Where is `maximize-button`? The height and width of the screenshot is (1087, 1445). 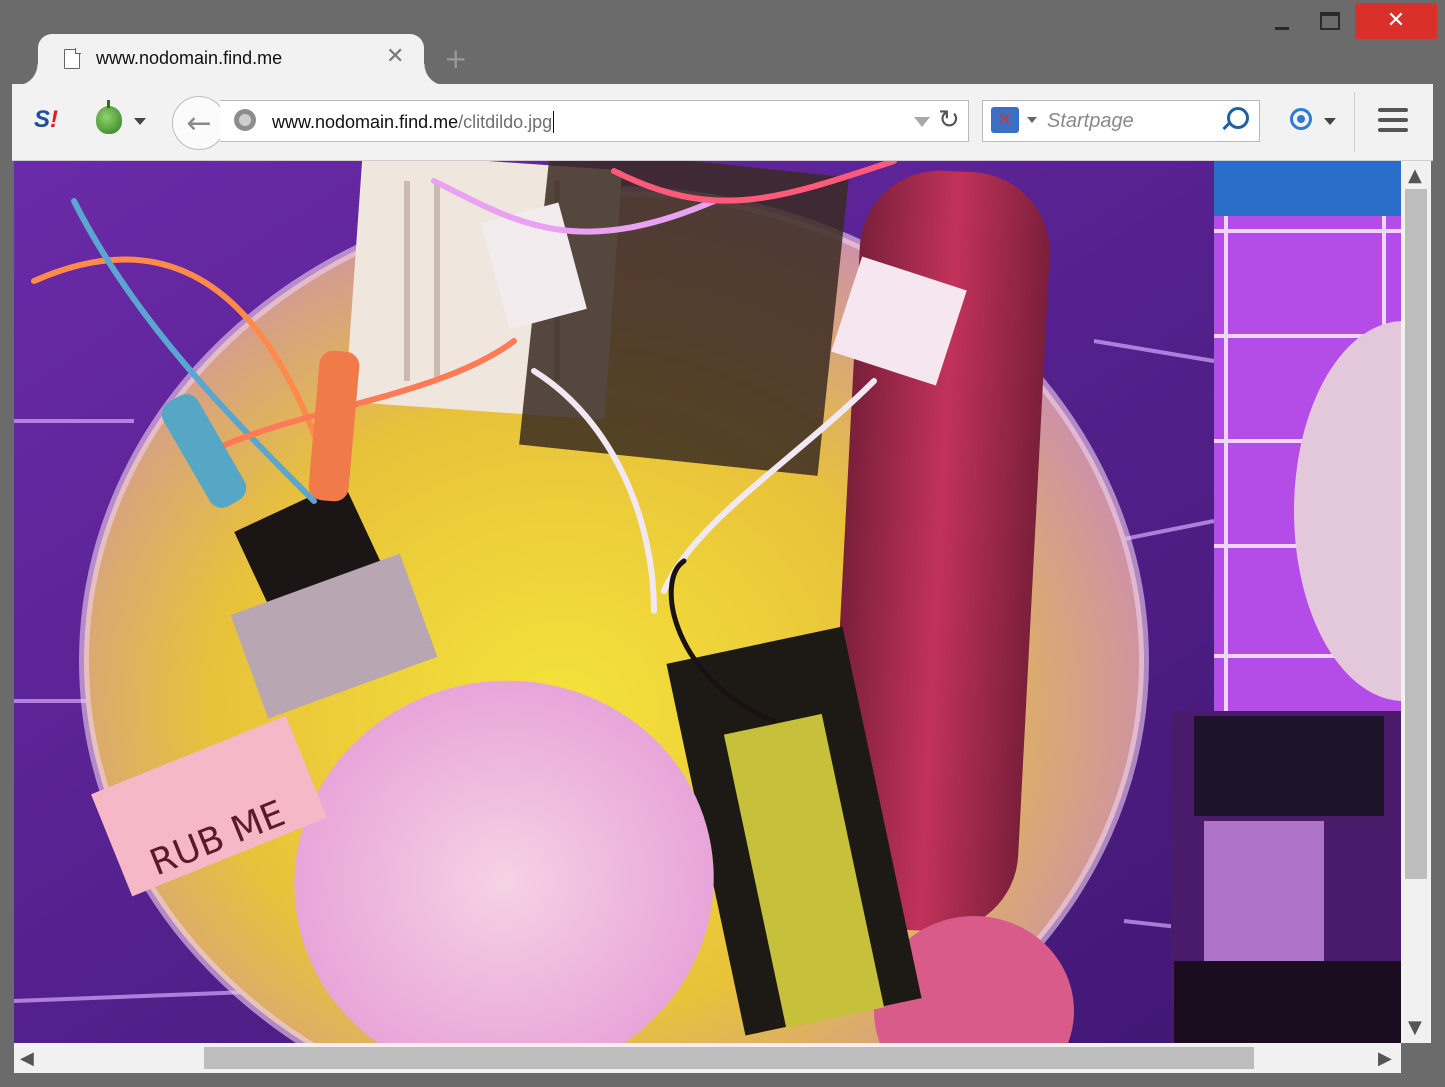 maximize-button is located at coordinates (1330, 21).